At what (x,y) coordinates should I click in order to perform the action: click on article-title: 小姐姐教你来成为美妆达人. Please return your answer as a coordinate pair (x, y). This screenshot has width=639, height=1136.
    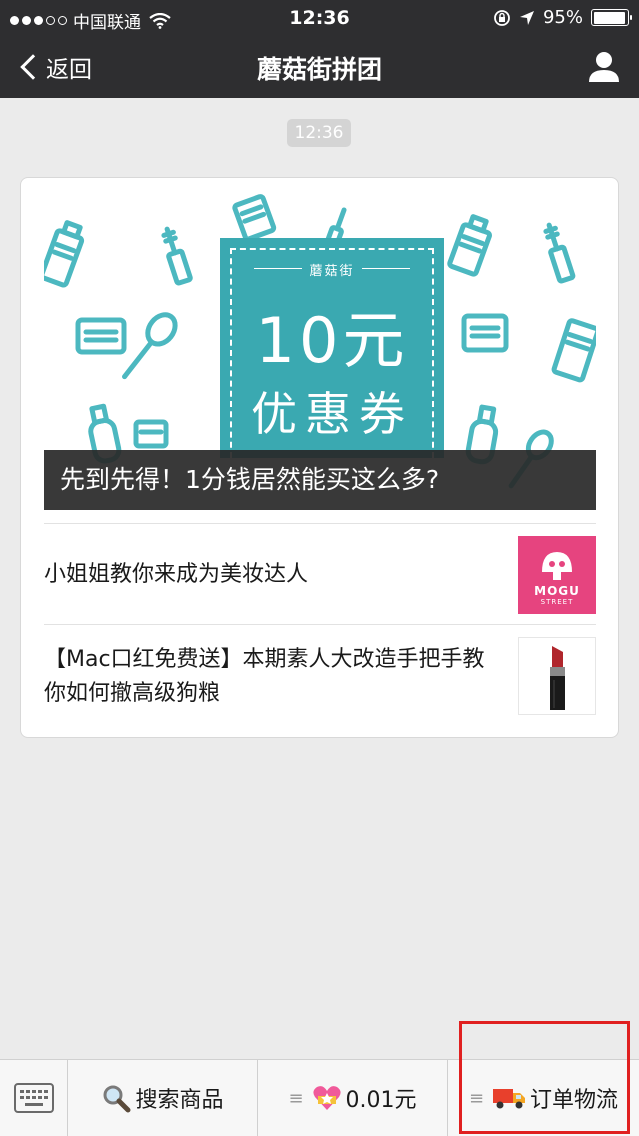
    Looking at the image, I should click on (176, 574).